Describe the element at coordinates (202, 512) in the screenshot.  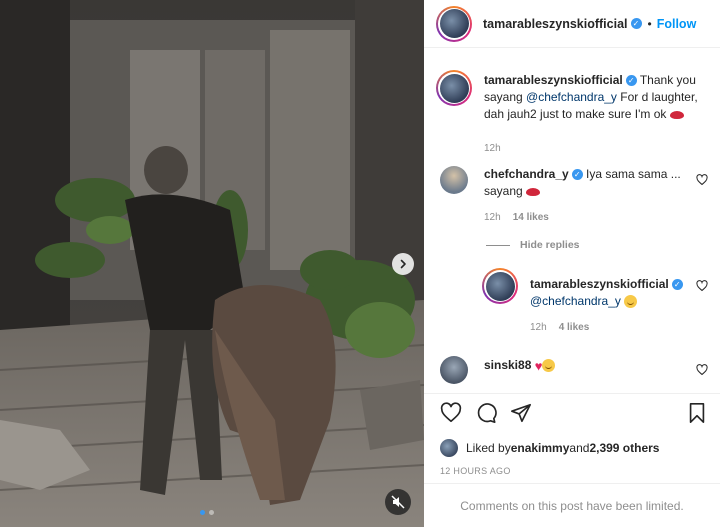
I see `carousel-dot-active` at that location.